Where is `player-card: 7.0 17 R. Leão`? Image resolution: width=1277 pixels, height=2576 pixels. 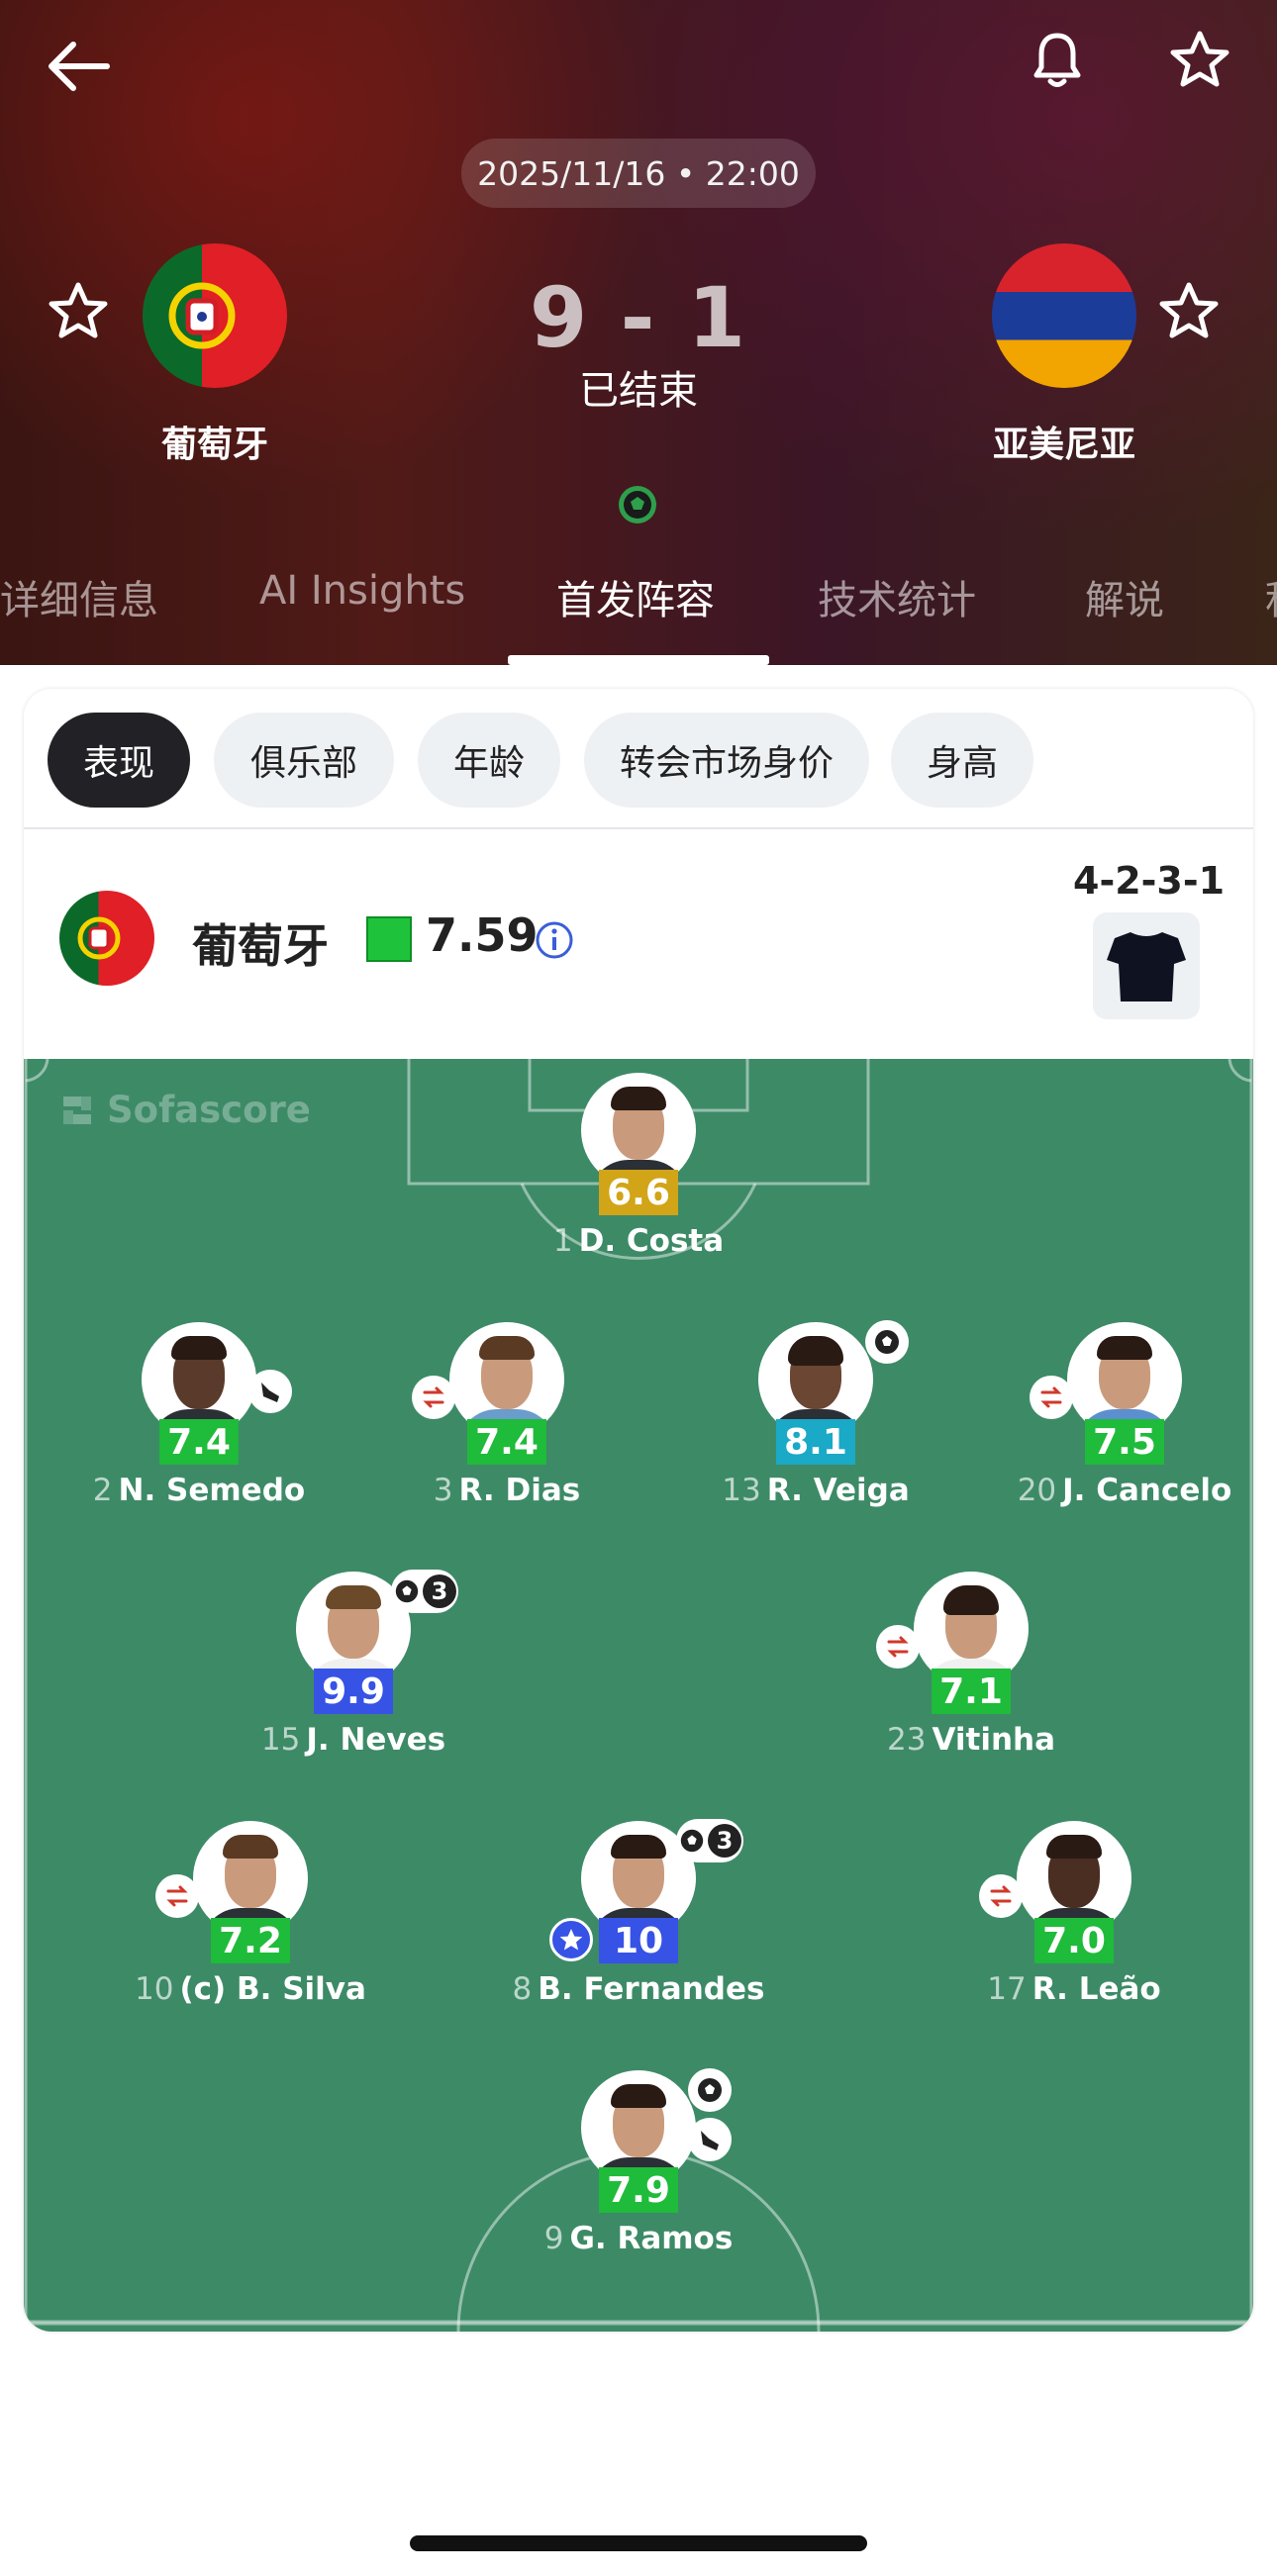
player-card: 7.0 17 R. Leão is located at coordinates (1074, 1920).